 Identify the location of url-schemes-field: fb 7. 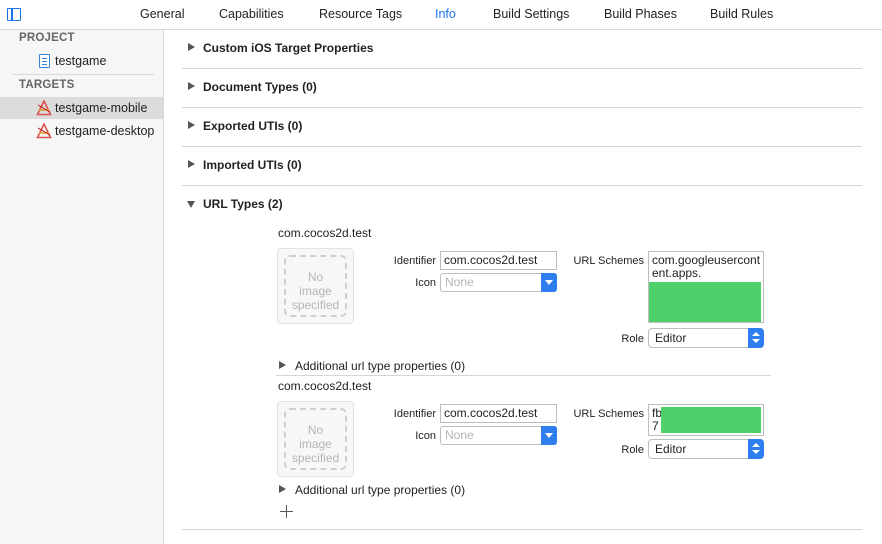
(706, 420).